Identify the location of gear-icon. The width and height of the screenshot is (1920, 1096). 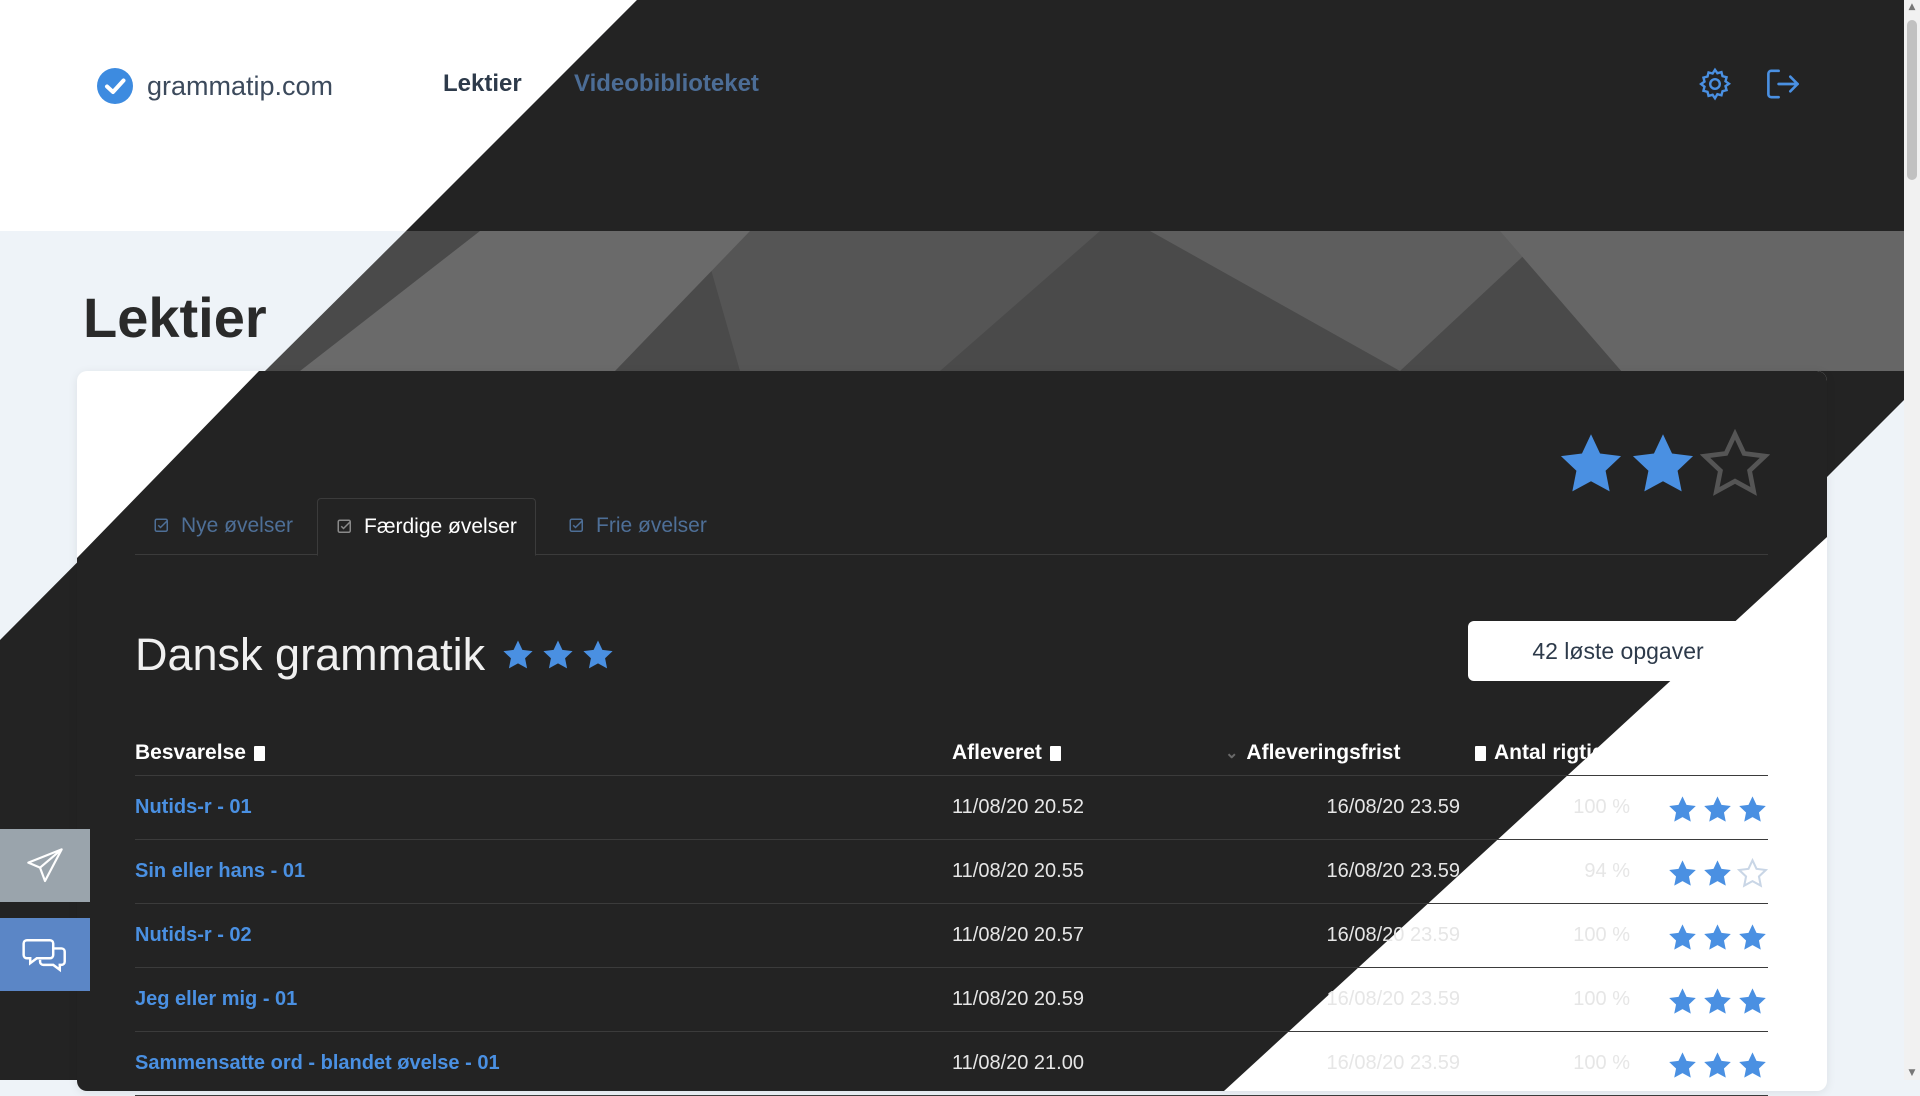
(1715, 86).